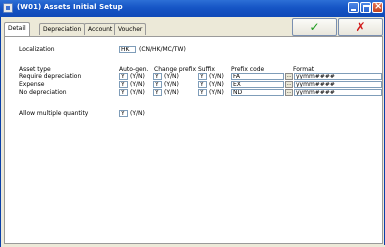 The width and height of the screenshot is (385, 247). What do you see at coordinates (206, 69) in the screenshot?
I see `suffix-header: Suffix` at bounding box center [206, 69].